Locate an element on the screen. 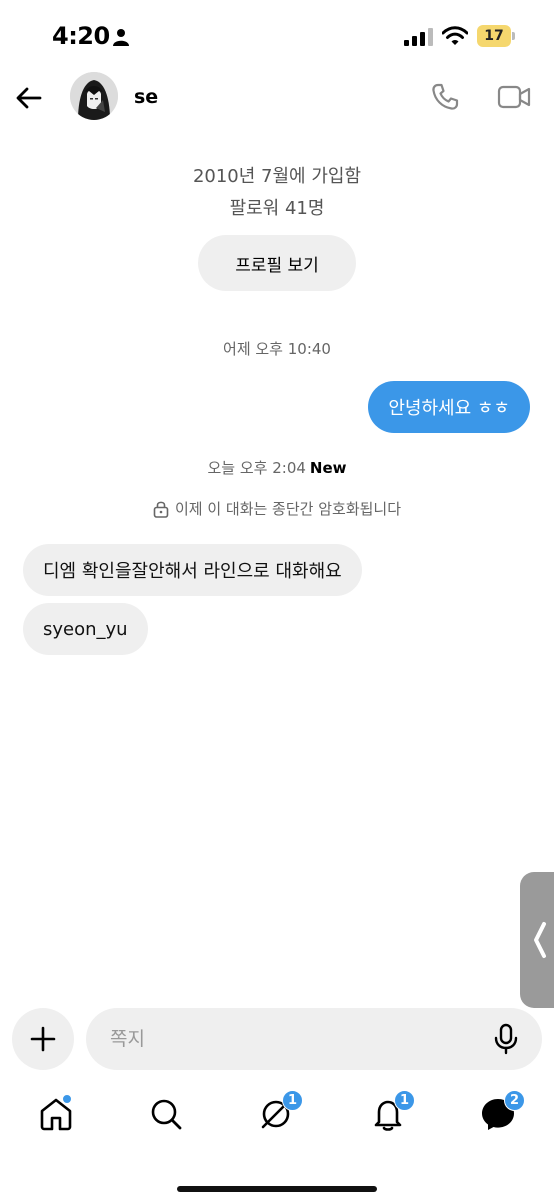  nav-search is located at coordinates (166, 1114).